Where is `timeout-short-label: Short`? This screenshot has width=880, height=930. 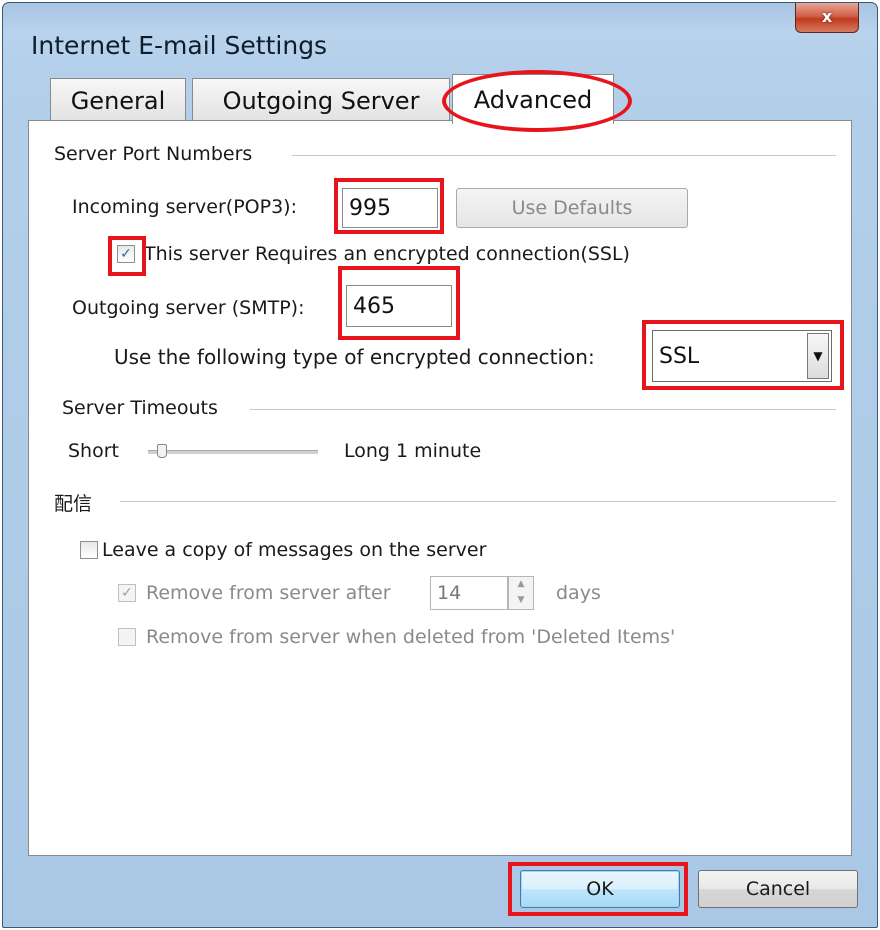
timeout-short-label: Short is located at coordinates (93, 451).